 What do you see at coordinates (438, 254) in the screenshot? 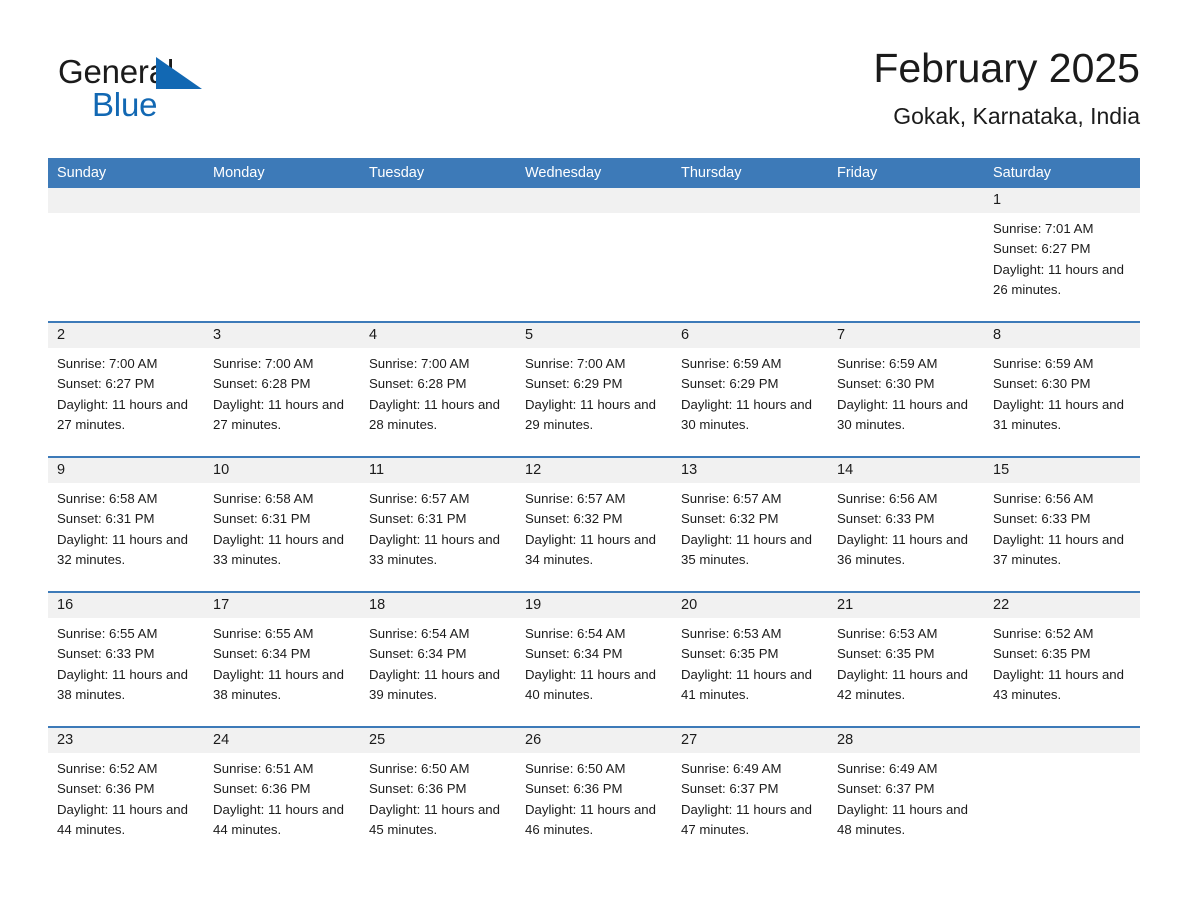
I see `day-cell-empty` at bounding box center [438, 254].